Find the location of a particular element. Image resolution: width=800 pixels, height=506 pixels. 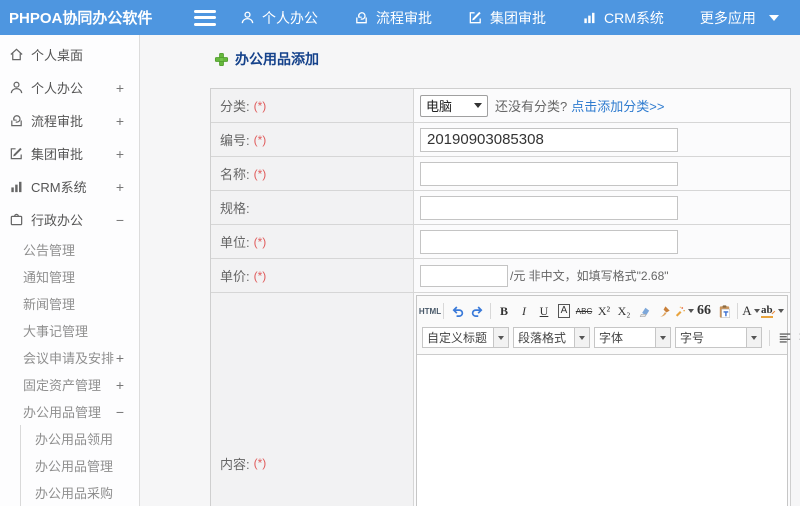

paste-format-button is located at coordinates (724, 311).